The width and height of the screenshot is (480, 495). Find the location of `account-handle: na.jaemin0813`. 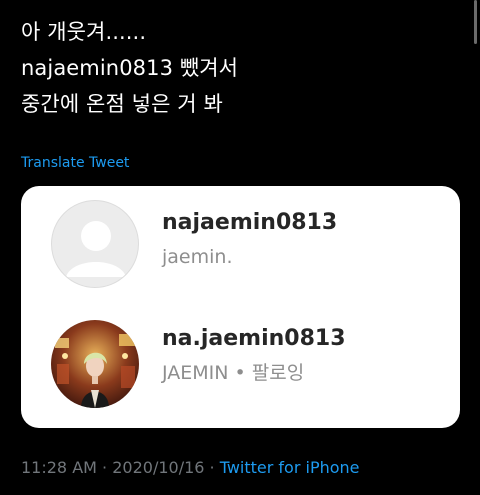

account-handle: na.jaemin0813 is located at coordinates (254, 338).